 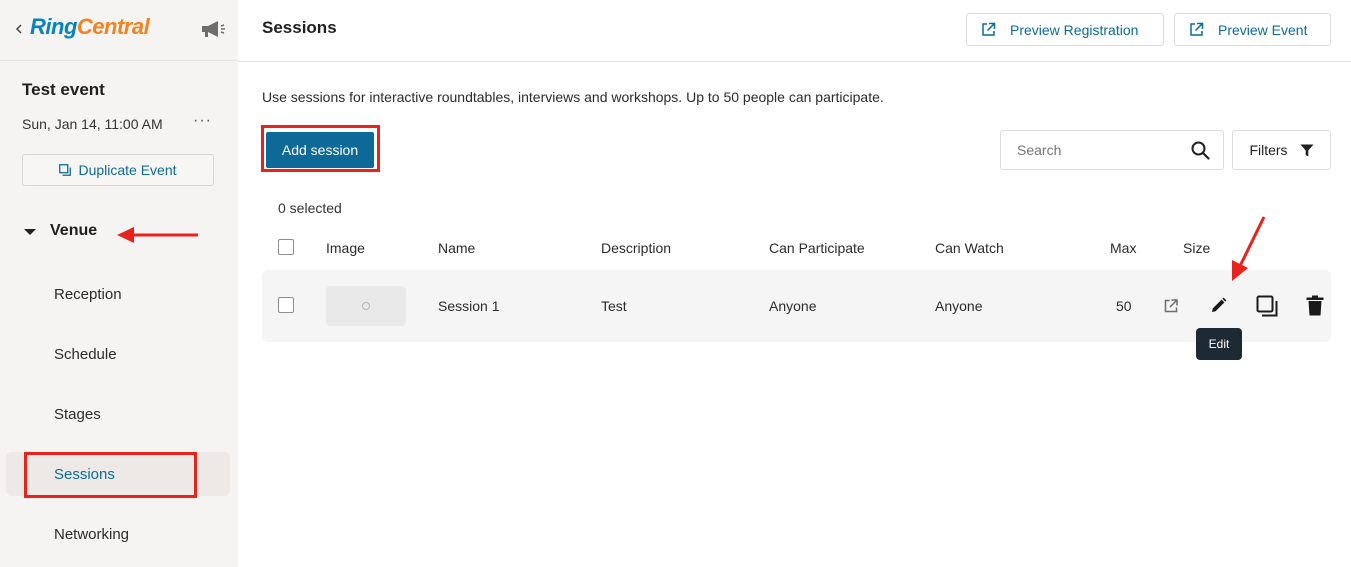 What do you see at coordinates (213, 29) in the screenshot?
I see `megaphone-icon` at bounding box center [213, 29].